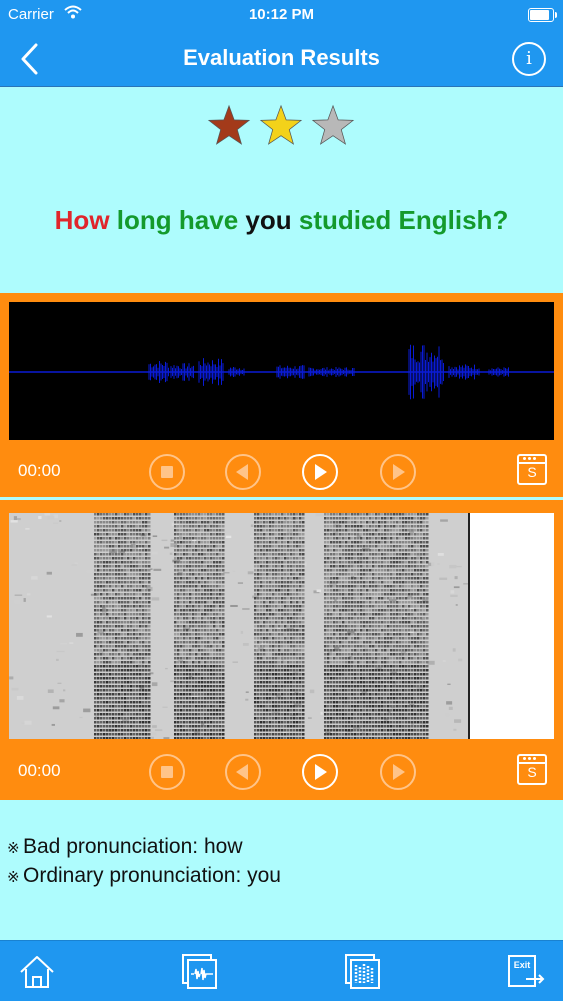 The height and width of the screenshot is (1001, 563). Describe the element at coordinates (345, 220) in the screenshot. I see `sentence-word: studied` at that location.